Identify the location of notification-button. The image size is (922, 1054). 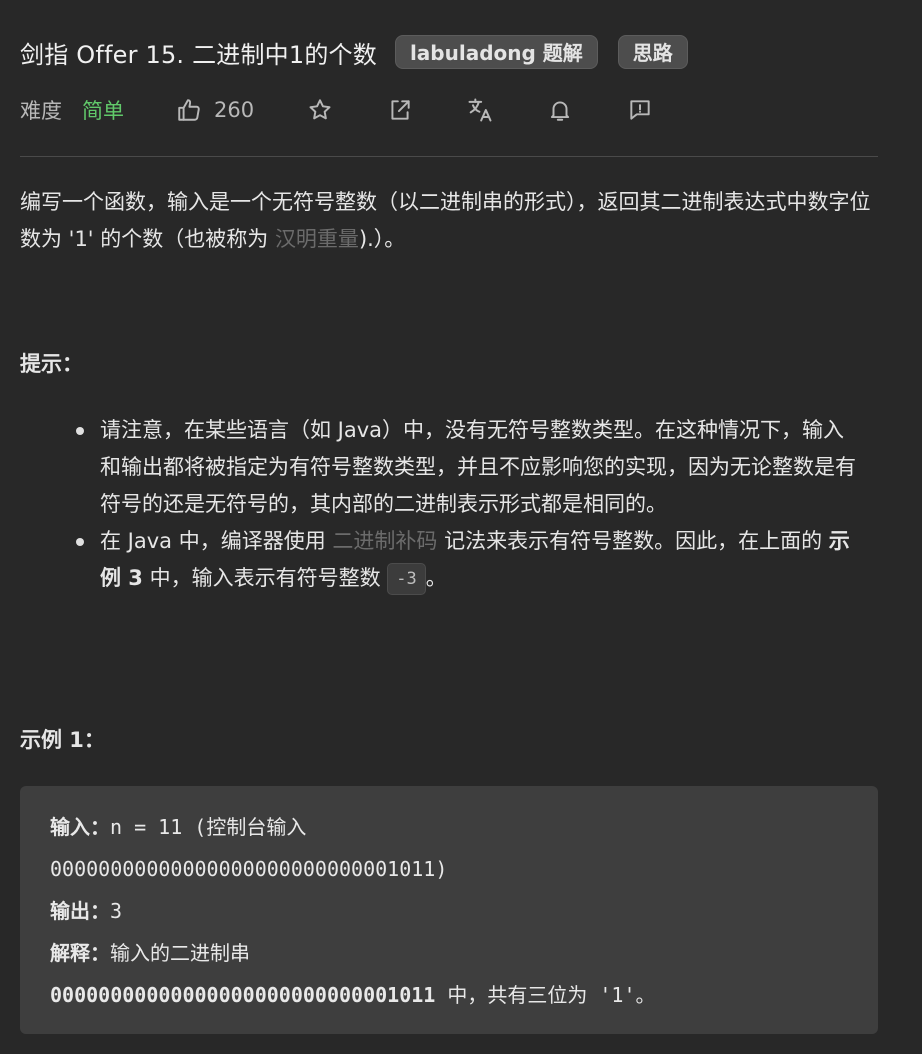
(560, 110).